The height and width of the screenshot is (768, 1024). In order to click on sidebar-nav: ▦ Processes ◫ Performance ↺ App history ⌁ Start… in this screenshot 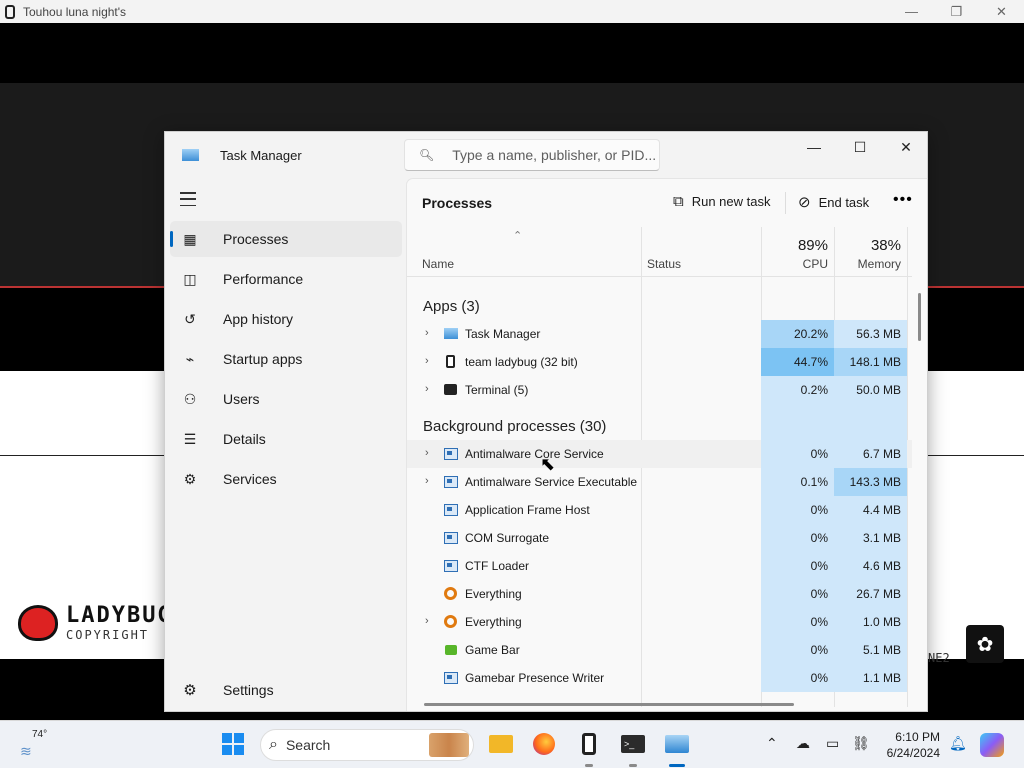, I will do `click(286, 361)`.